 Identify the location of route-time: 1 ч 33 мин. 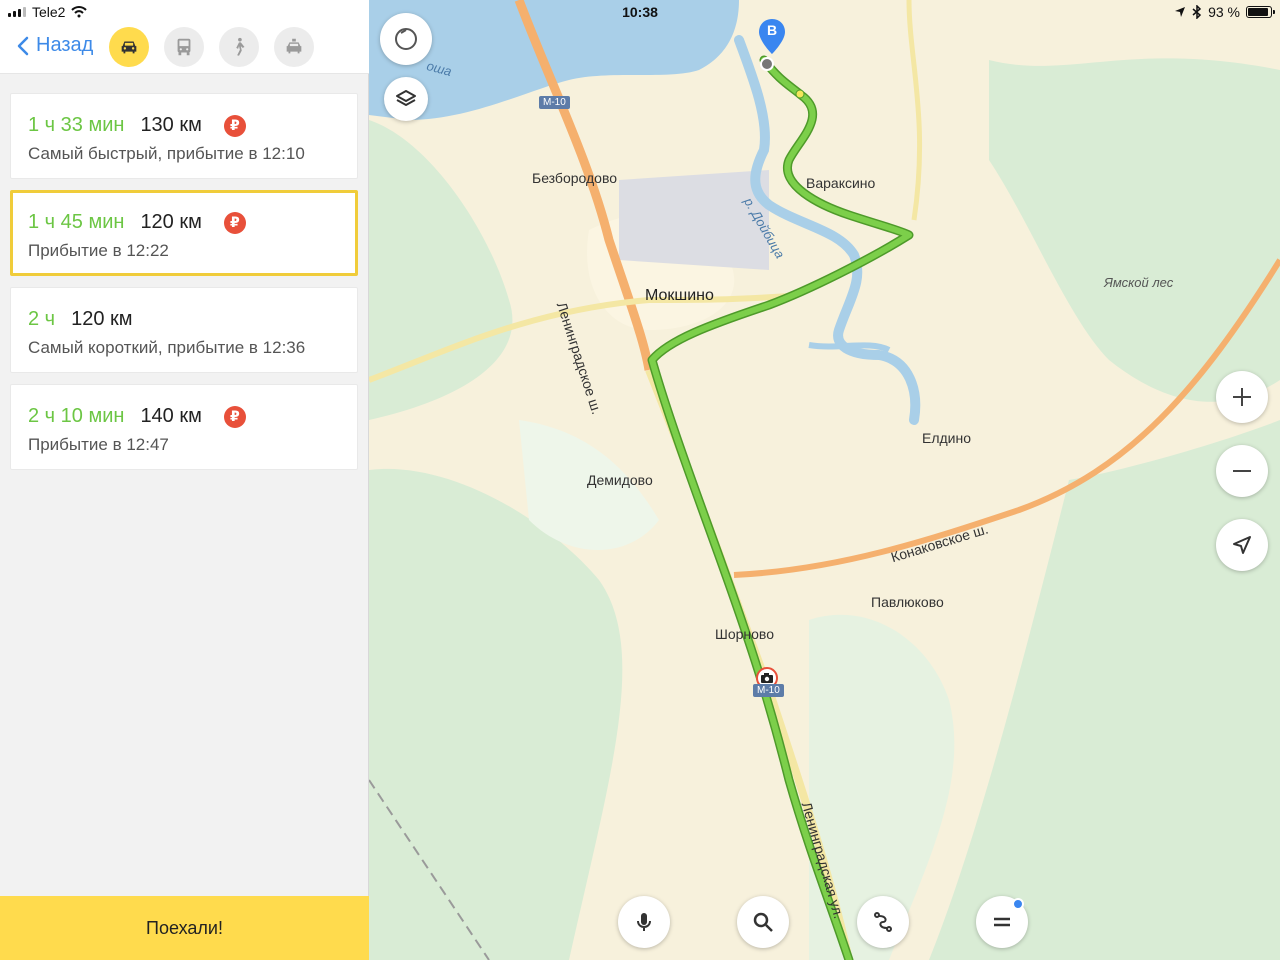
(76, 125).